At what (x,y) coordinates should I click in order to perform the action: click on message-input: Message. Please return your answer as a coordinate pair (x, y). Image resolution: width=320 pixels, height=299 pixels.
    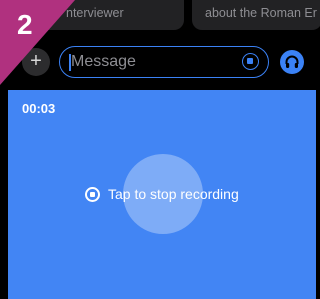
    Looking at the image, I should click on (164, 62).